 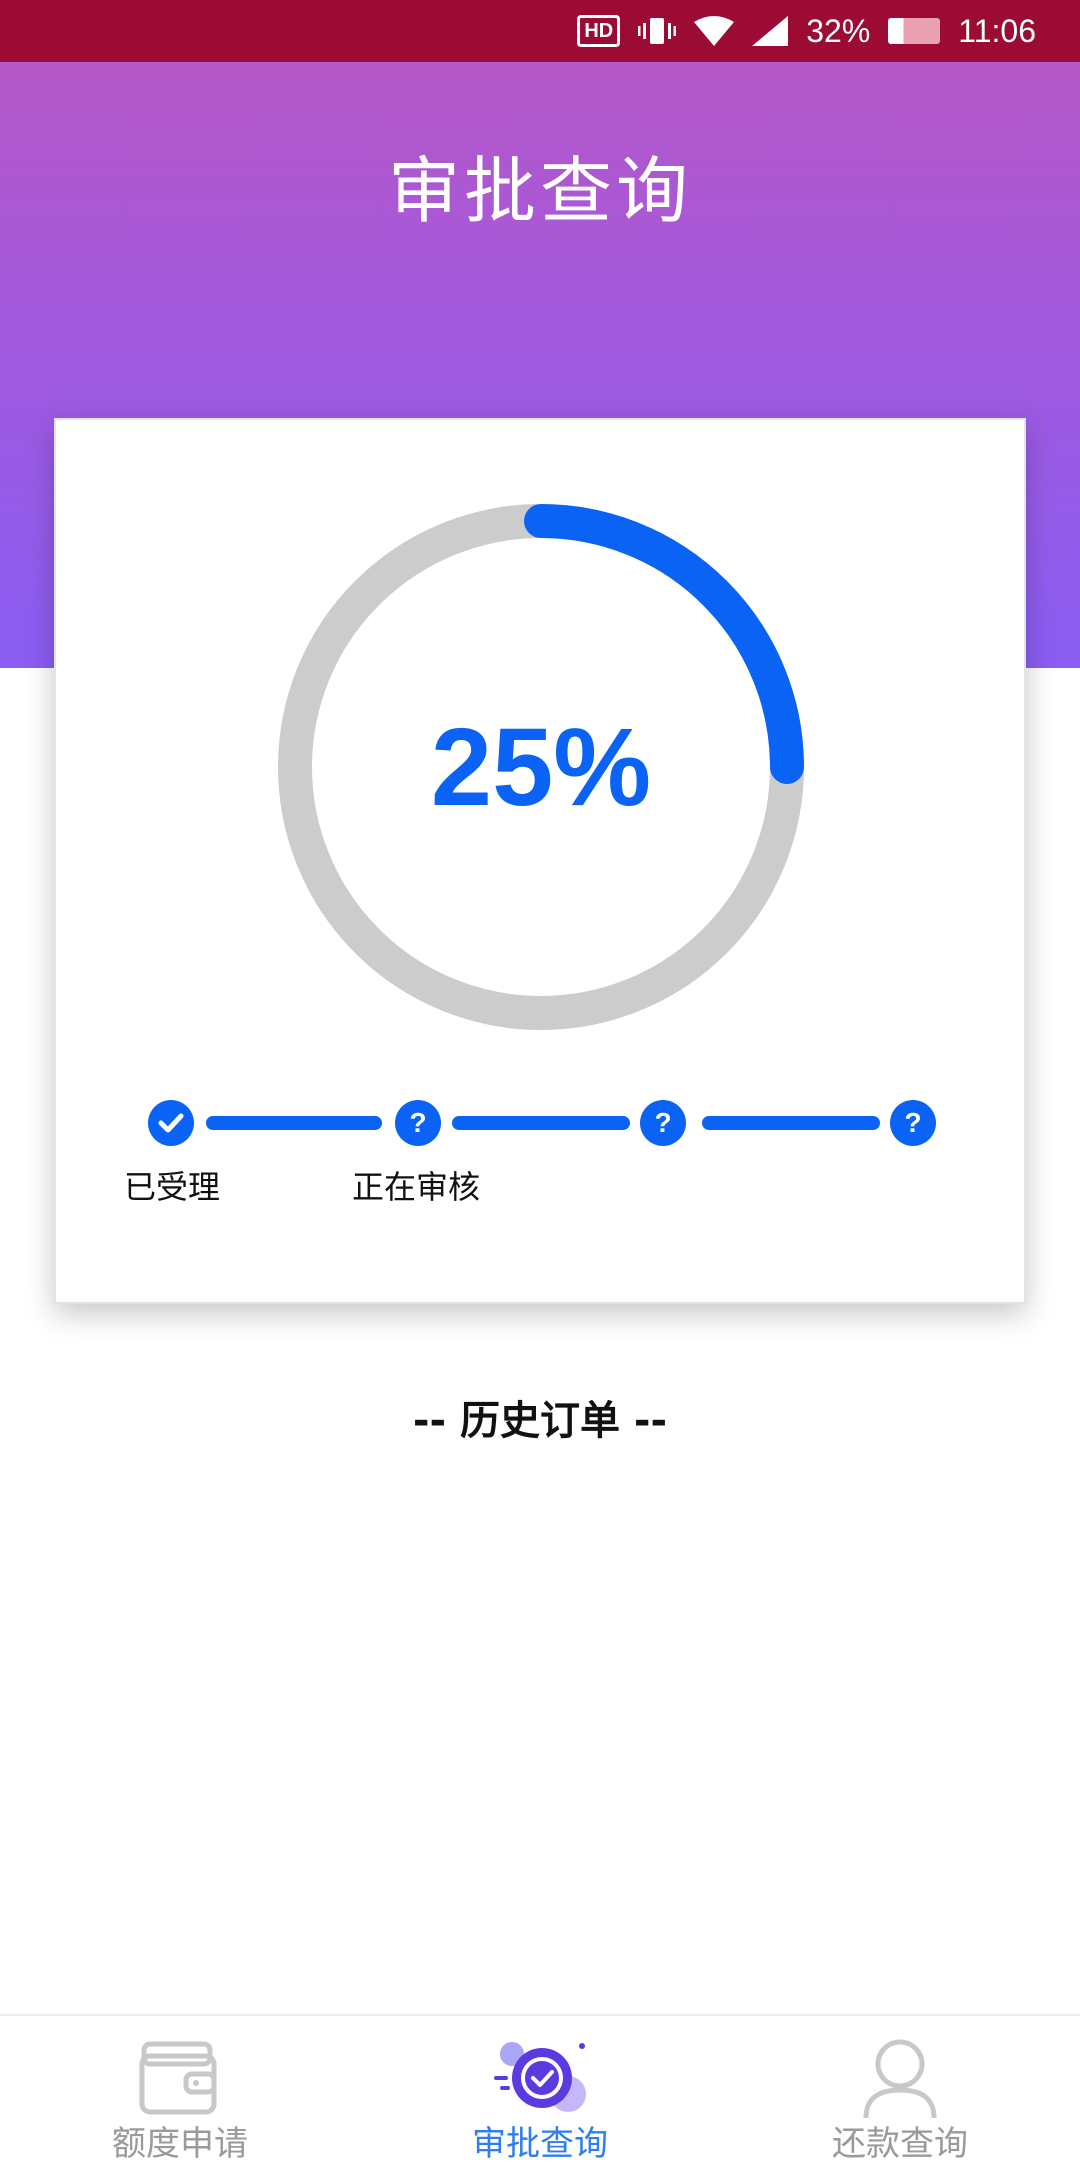 What do you see at coordinates (180, 2144) in the screenshot?
I see `nav-label-credit-apply: 额度申请` at bounding box center [180, 2144].